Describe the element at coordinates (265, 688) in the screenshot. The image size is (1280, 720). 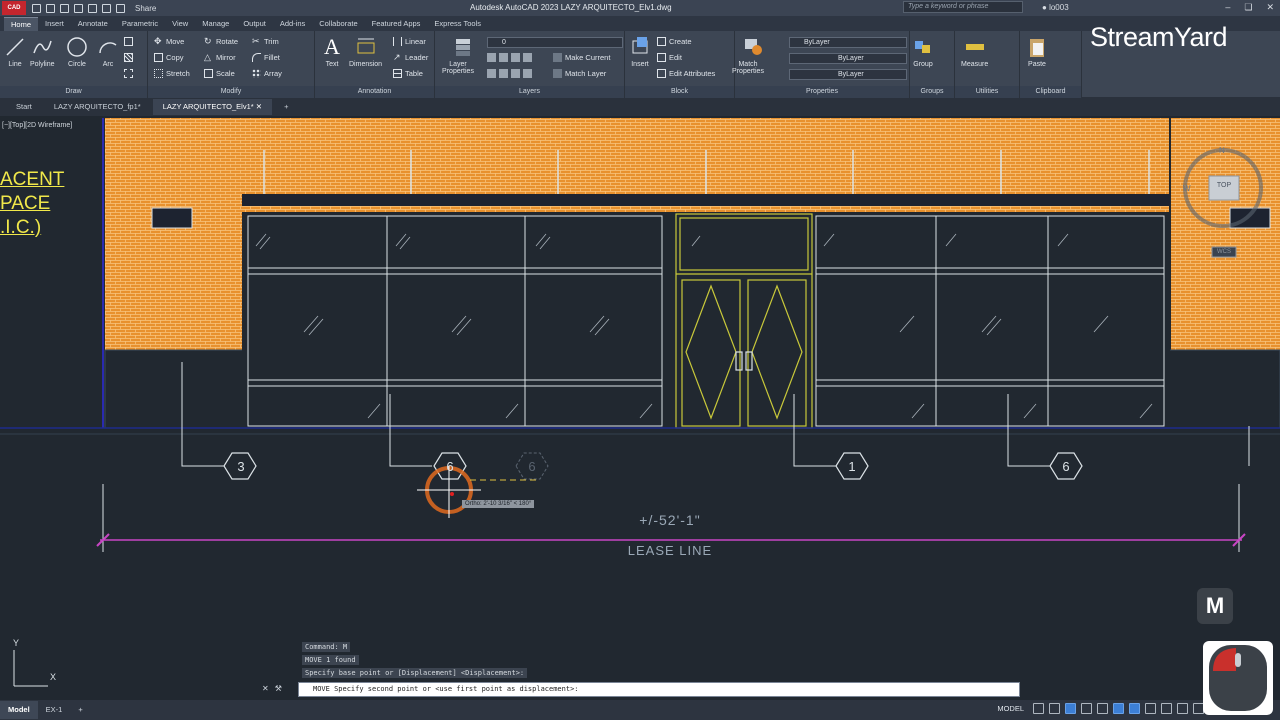
I see `command-close-icon: ✕` at that location.